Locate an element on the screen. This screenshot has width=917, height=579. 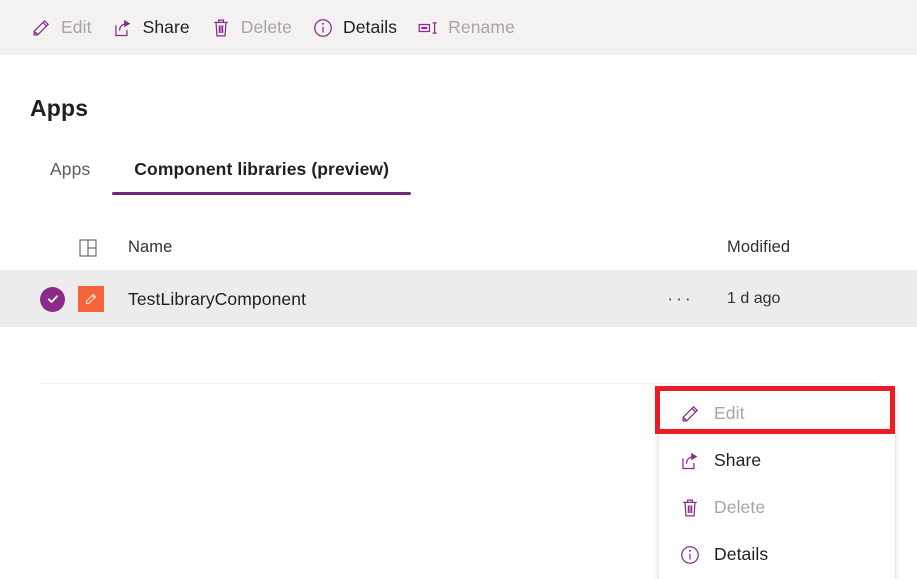
row-name-cell: TestLibraryComponent is located at coordinates (397, 299).